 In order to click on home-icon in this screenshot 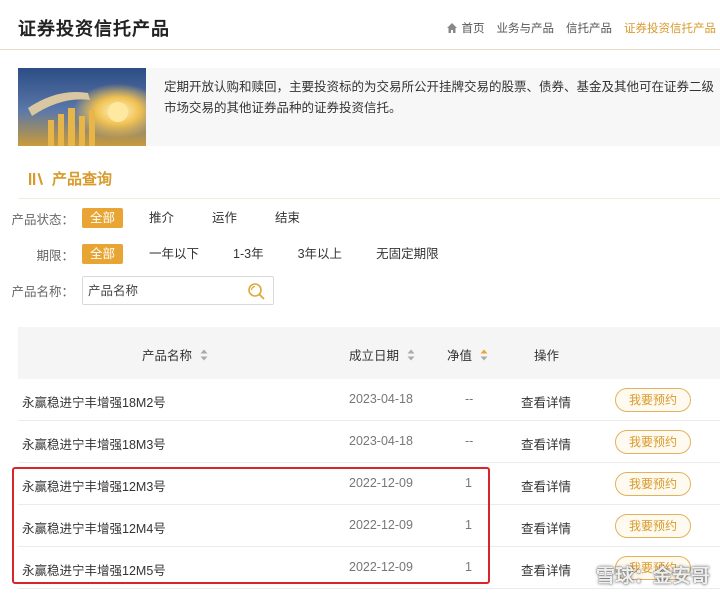, I will do `click(452, 28)`.